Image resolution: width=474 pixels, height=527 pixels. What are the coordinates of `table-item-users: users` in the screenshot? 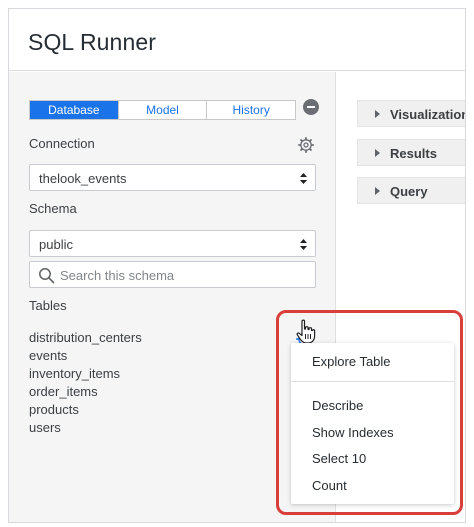 It's located at (129, 428).